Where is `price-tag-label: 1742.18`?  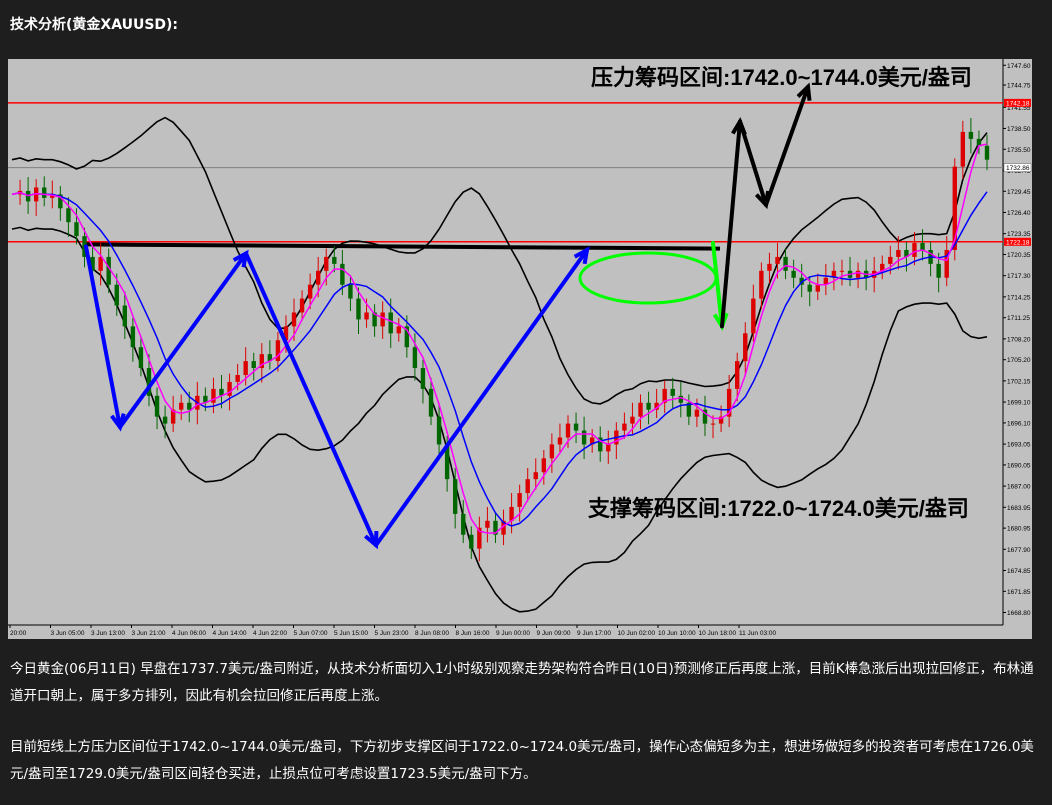
price-tag-label: 1742.18 is located at coordinates (1018, 103).